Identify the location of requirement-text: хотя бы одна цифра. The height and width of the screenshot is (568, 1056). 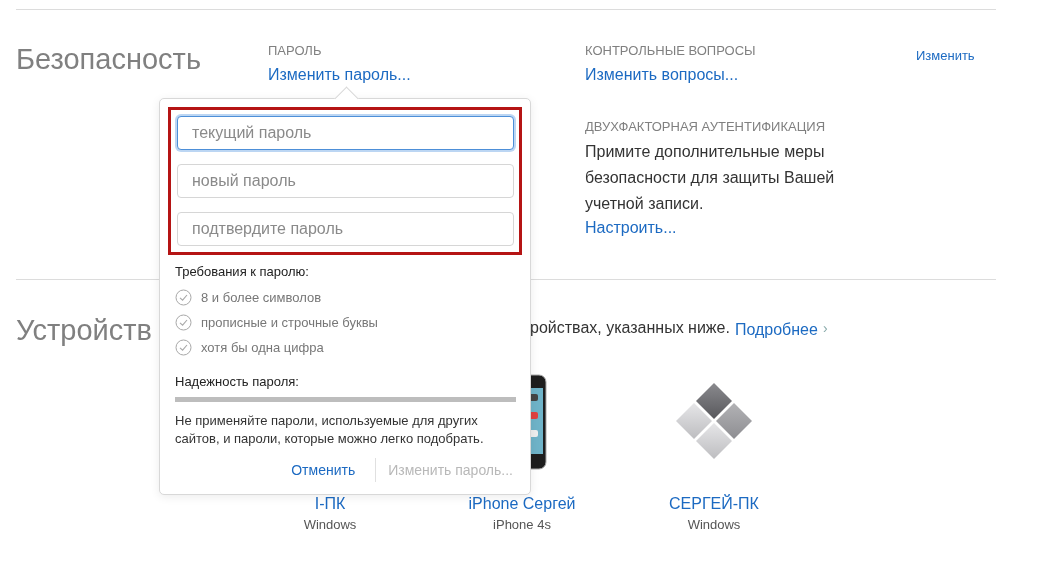
(262, 347).